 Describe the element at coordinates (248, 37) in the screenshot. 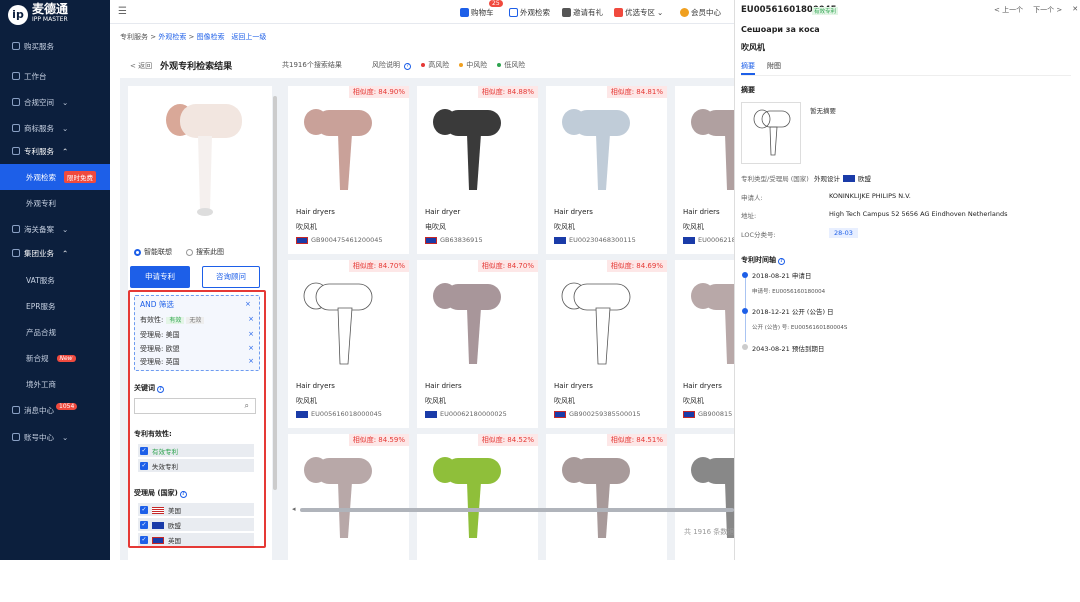

I see `breadcrumb-back: 返回上一级` at that location.